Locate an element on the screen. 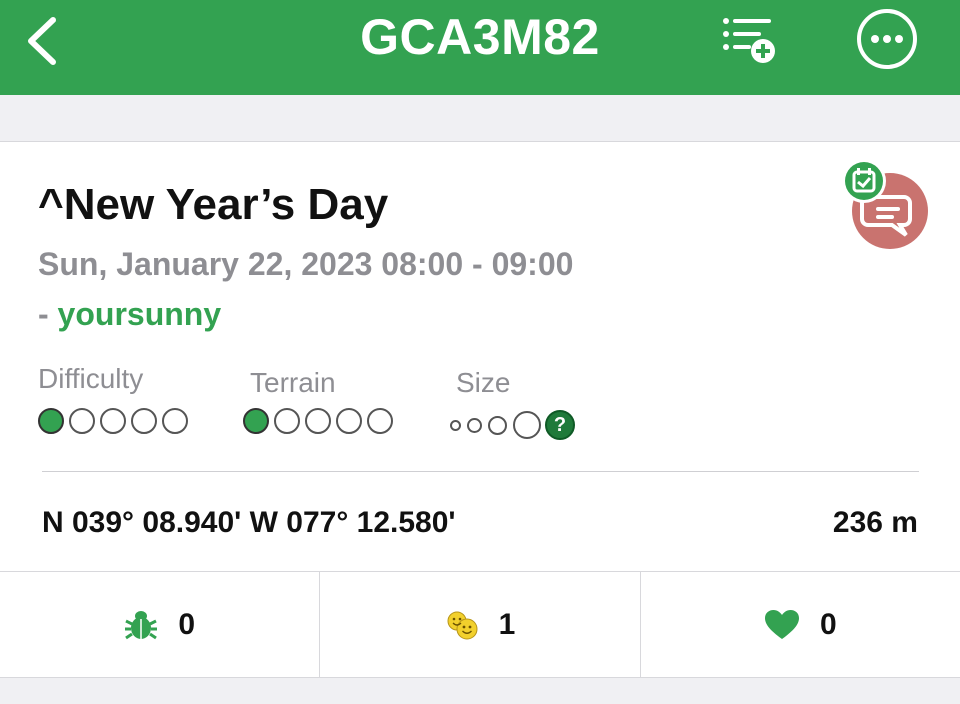 The width and height of the screenshot is (960, 704). size-regular-dot is located at coordinates (497, 425).